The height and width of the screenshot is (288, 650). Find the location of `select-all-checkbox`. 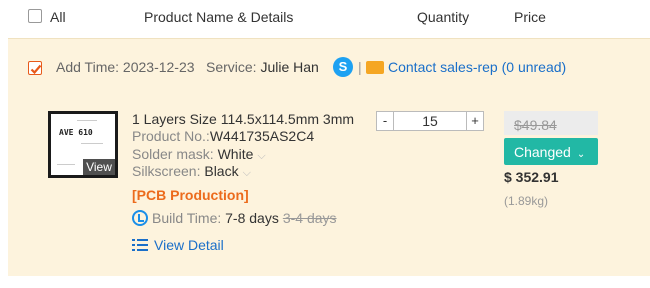

select-all-checkbox is located at coordinates (35, 16).